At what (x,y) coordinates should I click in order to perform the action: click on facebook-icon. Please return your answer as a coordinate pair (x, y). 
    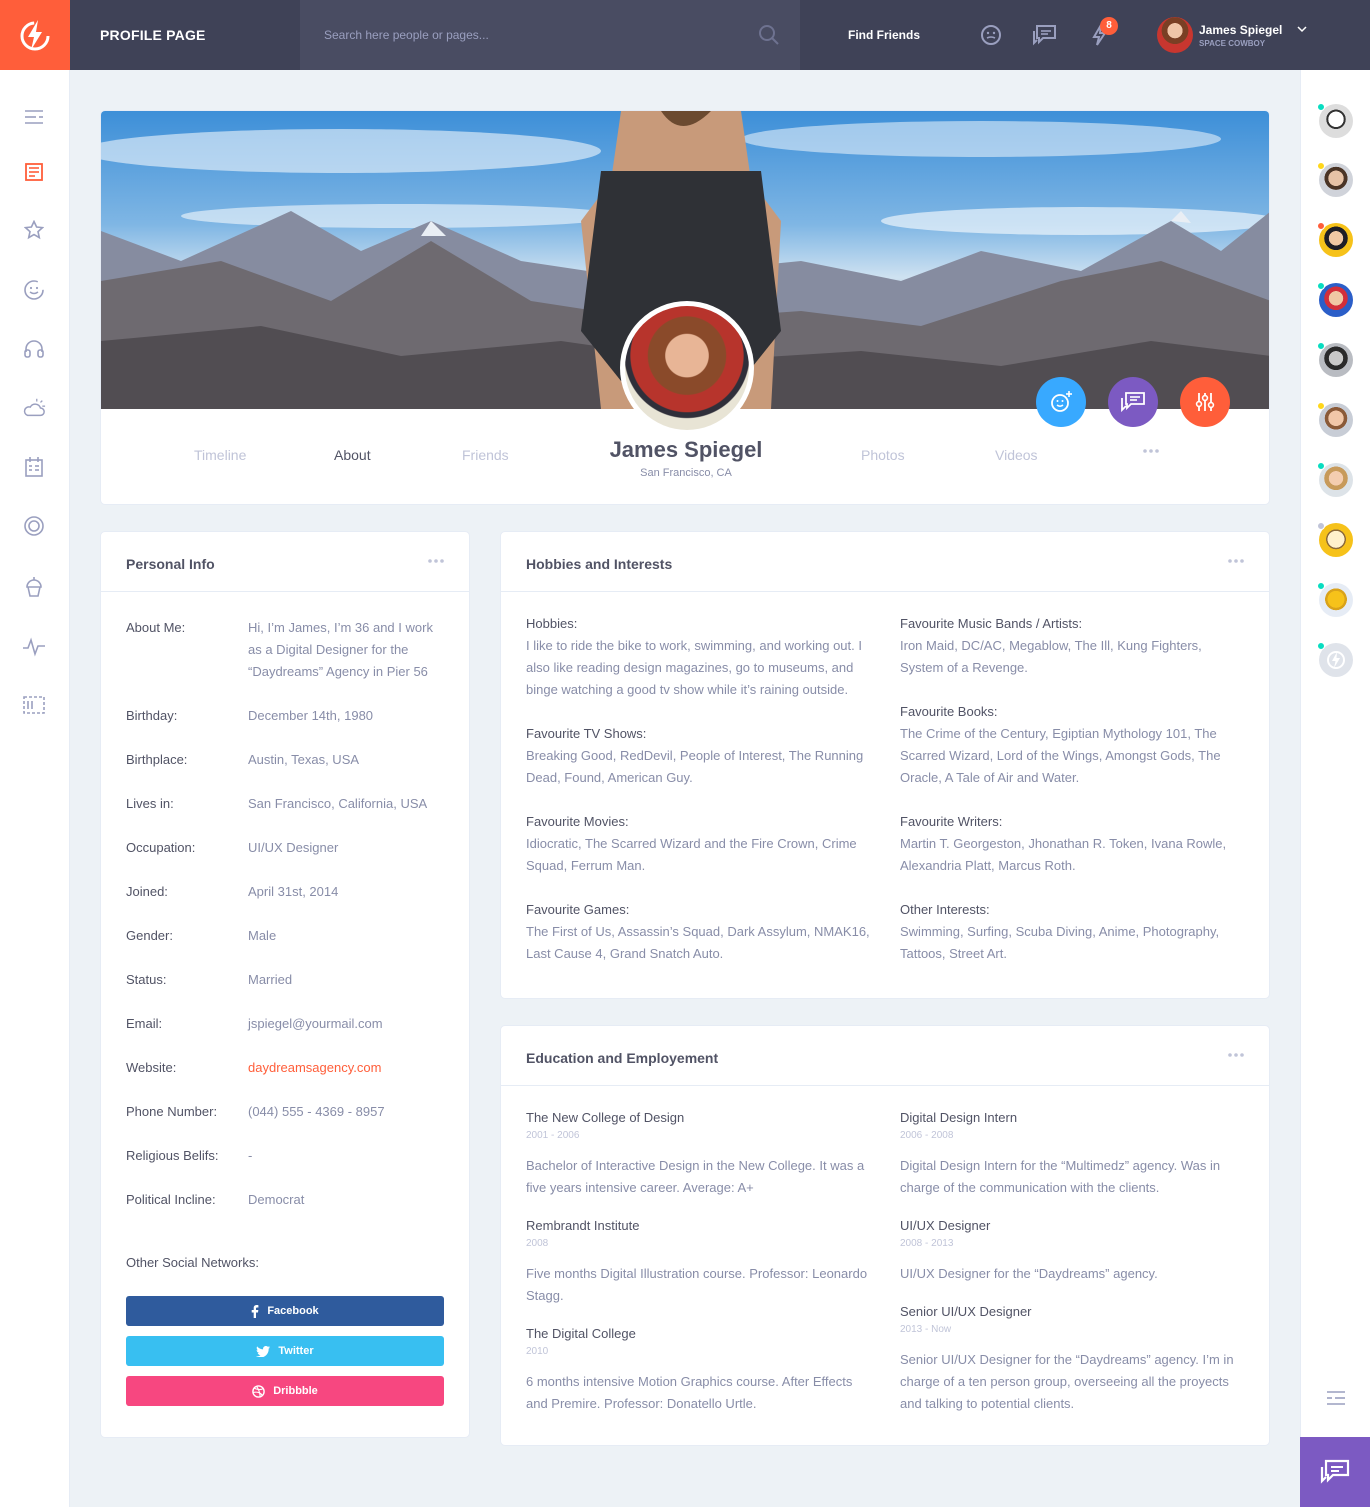
    Looking at the image, I should click on (255, 1311).